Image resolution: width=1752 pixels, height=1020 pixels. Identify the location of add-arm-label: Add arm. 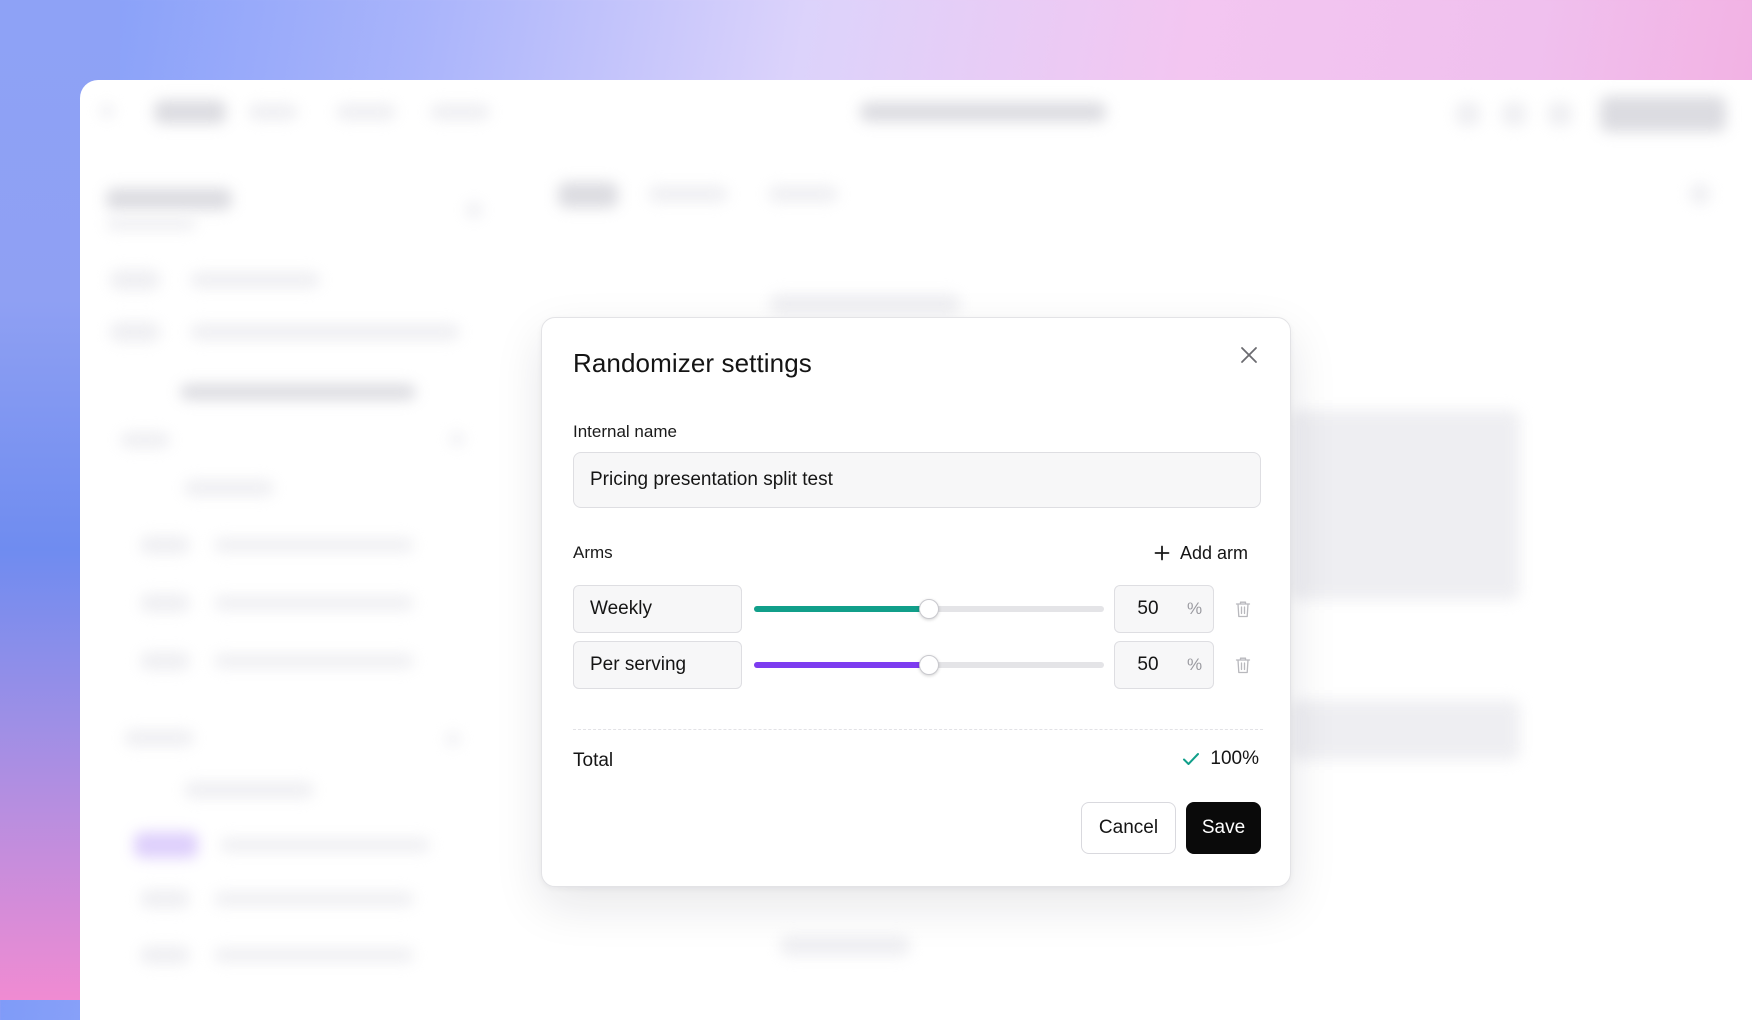
(1213, 552).